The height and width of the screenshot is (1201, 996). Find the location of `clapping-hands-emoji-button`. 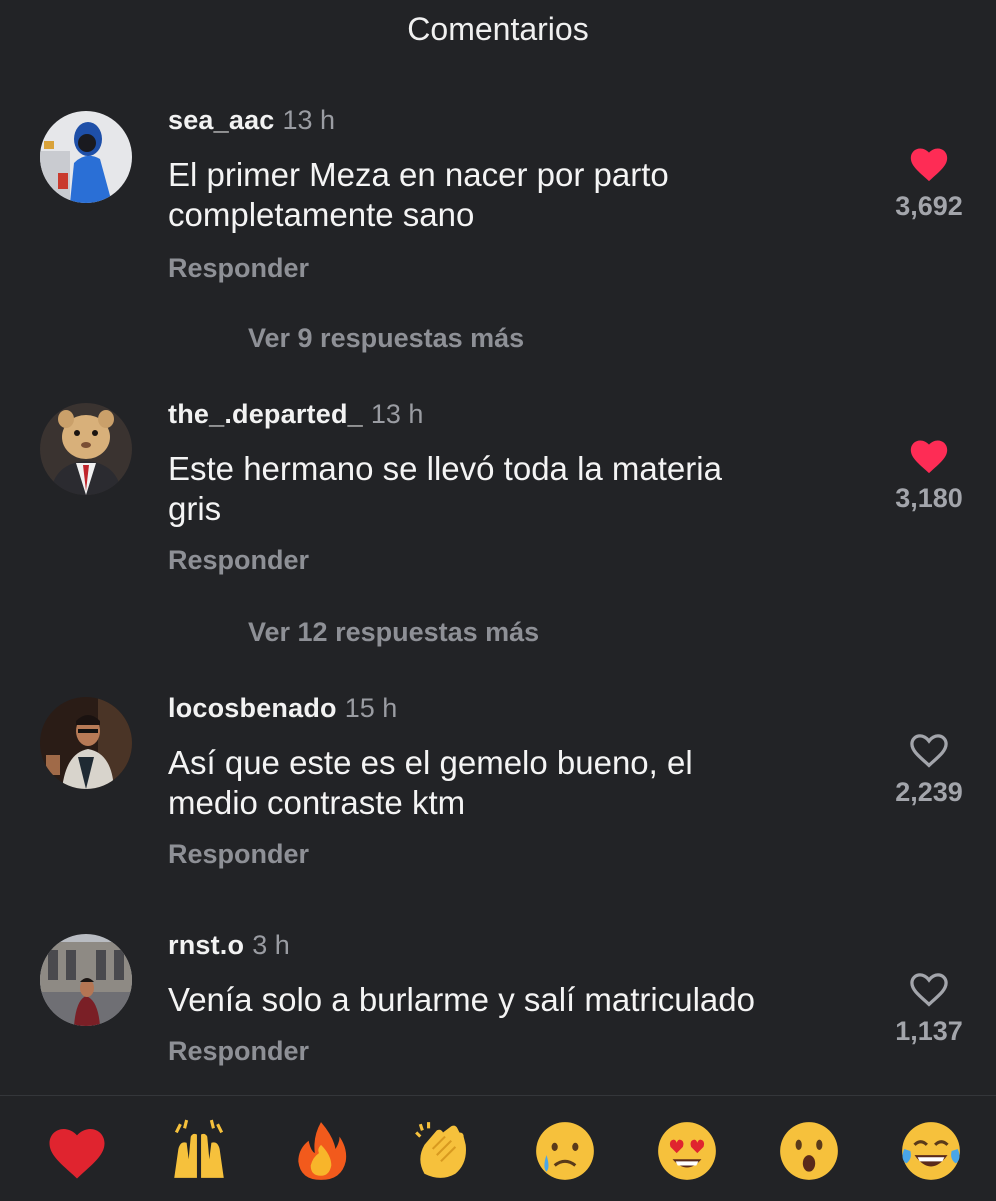

clapping-hands-emoji-button is located at coordinates (443, 1151).